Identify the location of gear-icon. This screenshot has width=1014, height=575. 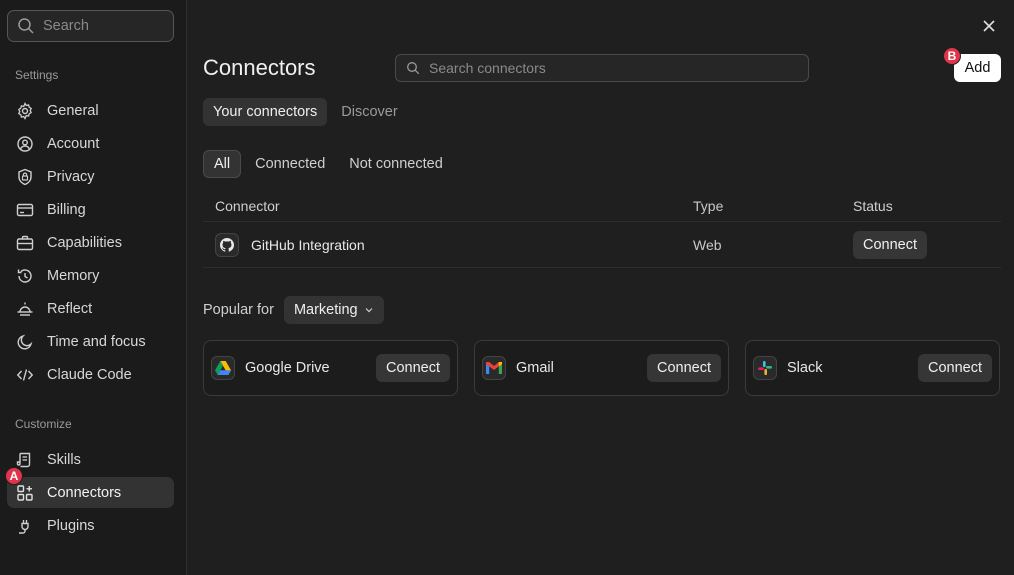
(25, 110).